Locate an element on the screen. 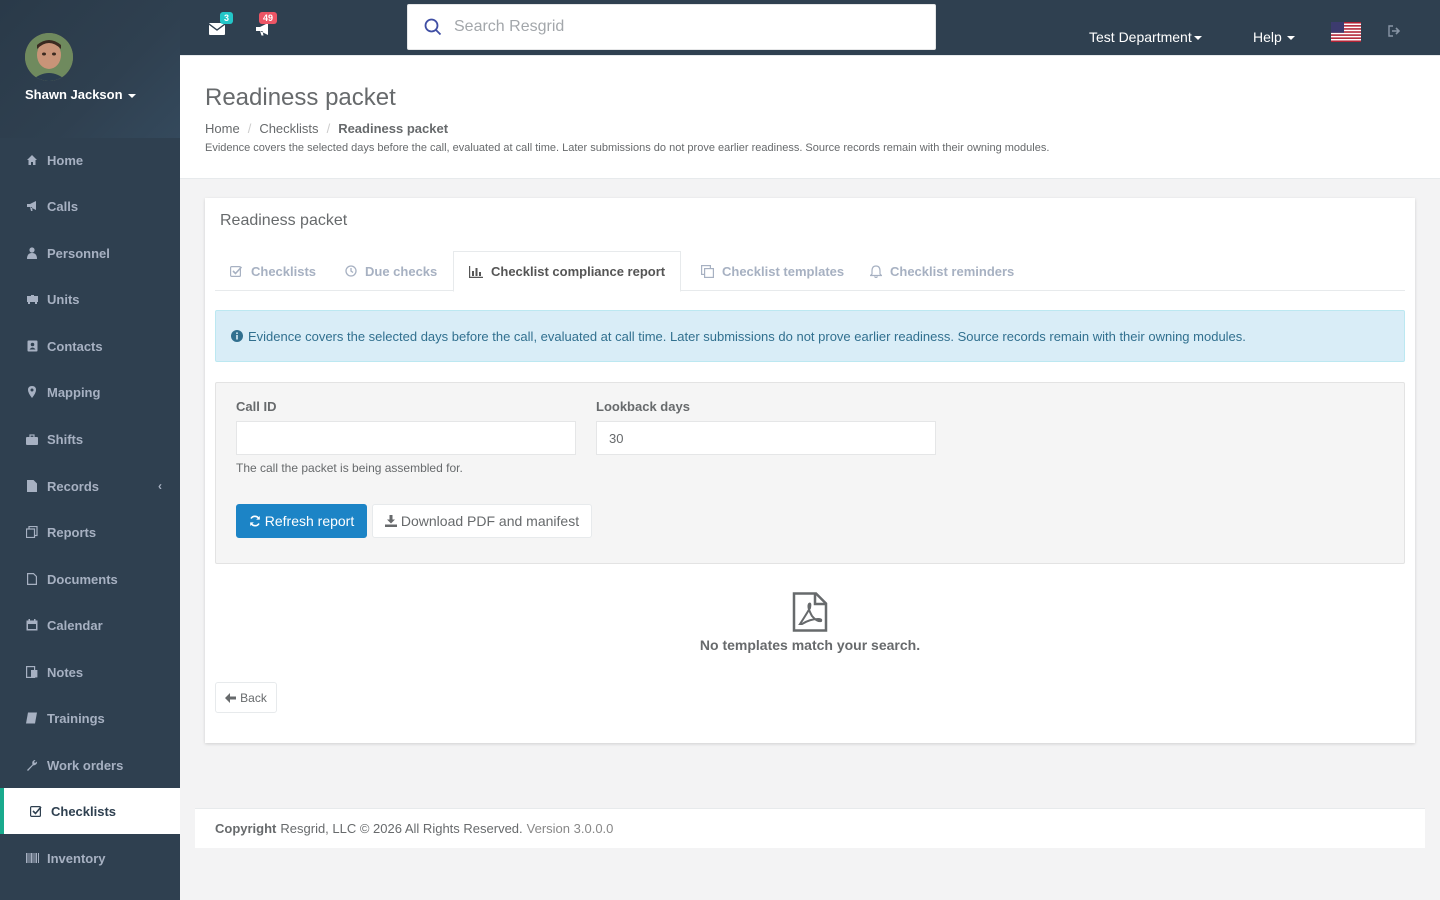 The image size is (1440, 900). sidebar-item-label: Calls is located at coordinates (63, 206).